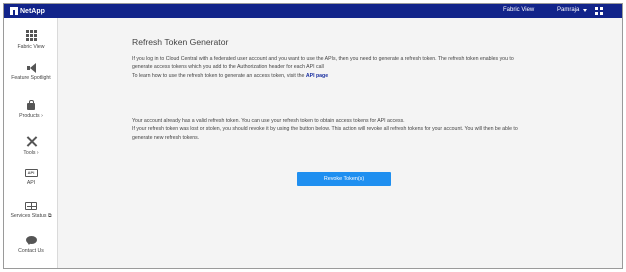  I want to click on sidebar-item-products: Products ›, so click(31, 109).